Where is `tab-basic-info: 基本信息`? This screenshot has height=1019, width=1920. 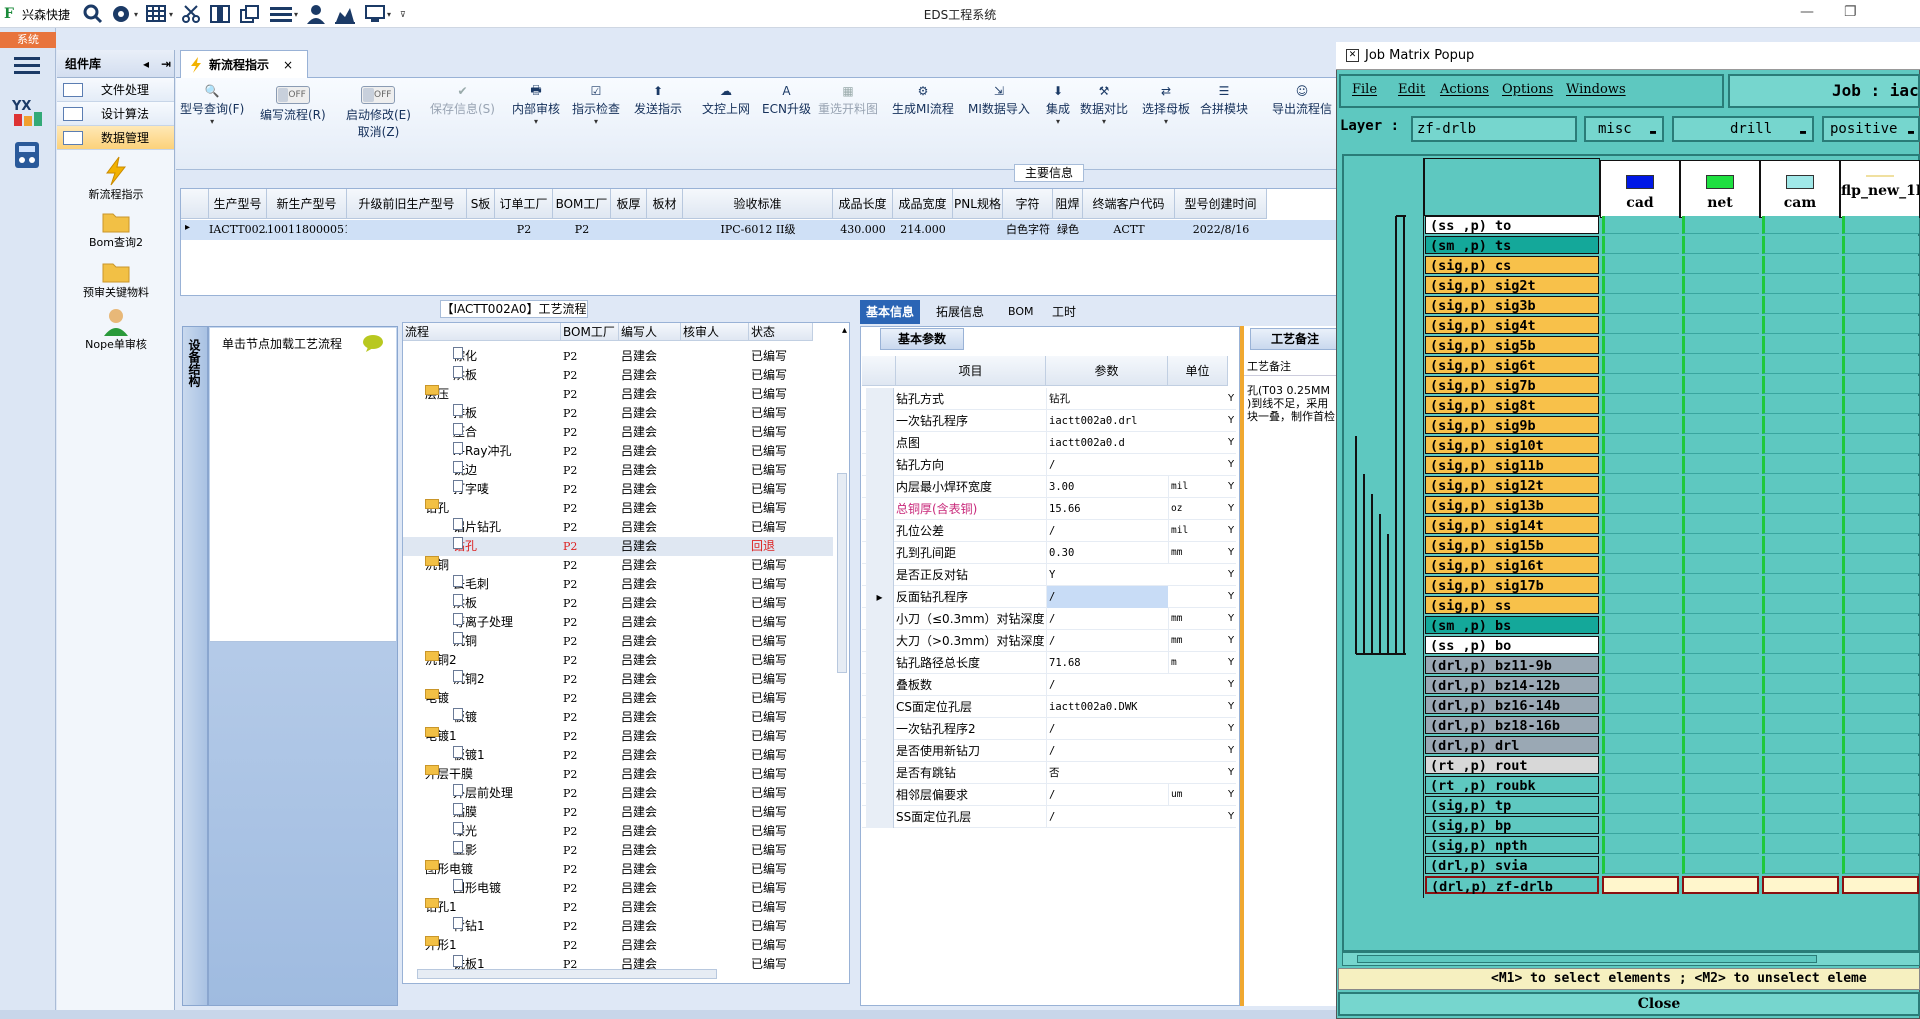
tab-basic-info: 基本信息 is located at coordinates (890, 312).